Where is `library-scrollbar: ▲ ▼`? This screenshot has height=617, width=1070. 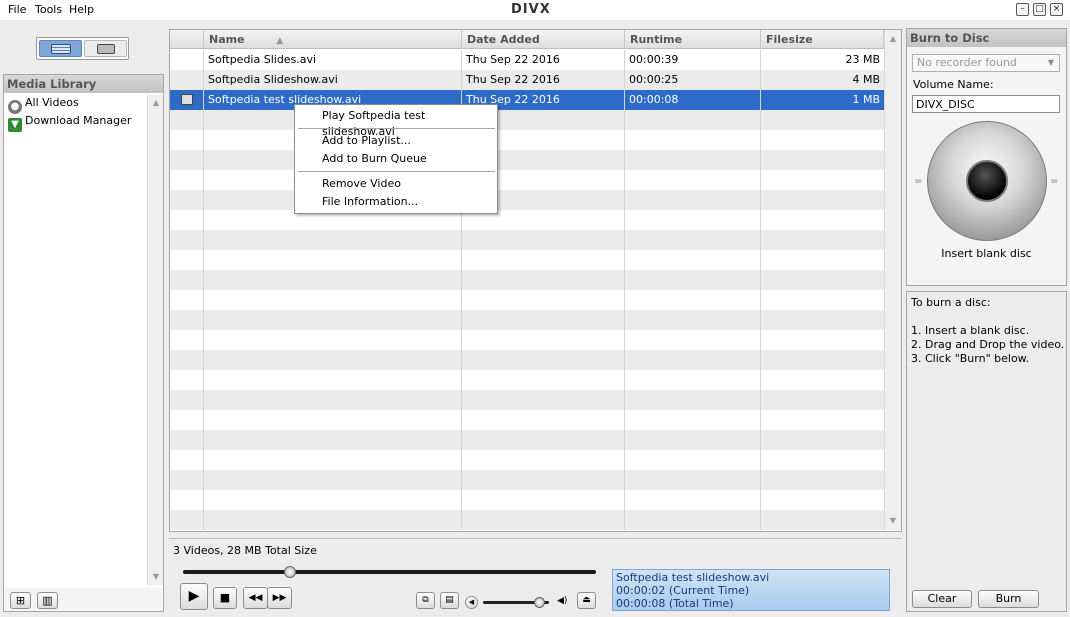
library-scrollbar: ▲ ▼ is located at coordinates (155, 340).